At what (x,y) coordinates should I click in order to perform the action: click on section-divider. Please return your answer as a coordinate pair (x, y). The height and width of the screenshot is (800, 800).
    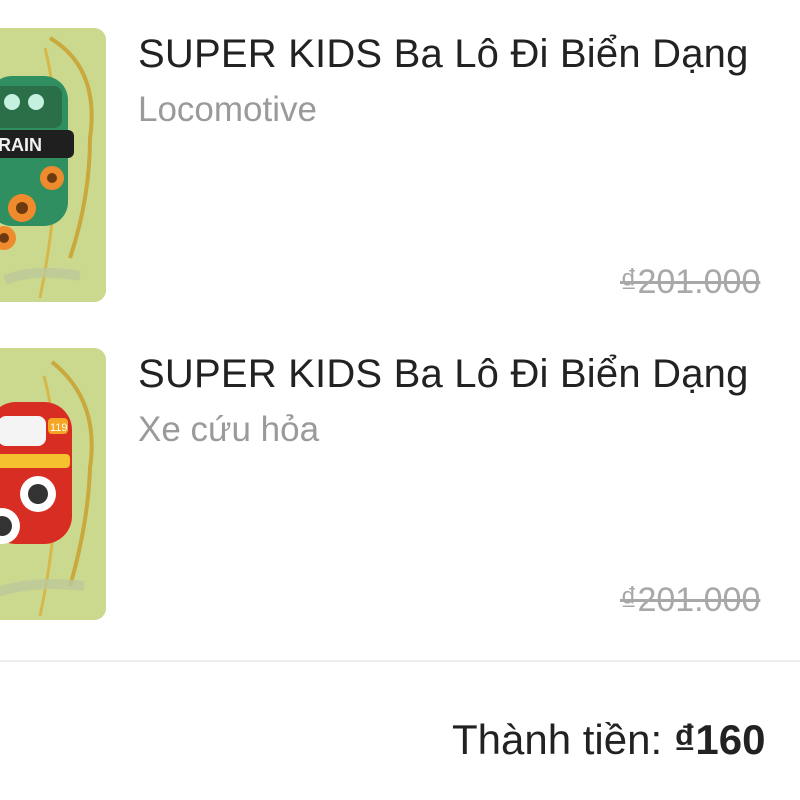
    Looking at the image, I should click on (400, 661).